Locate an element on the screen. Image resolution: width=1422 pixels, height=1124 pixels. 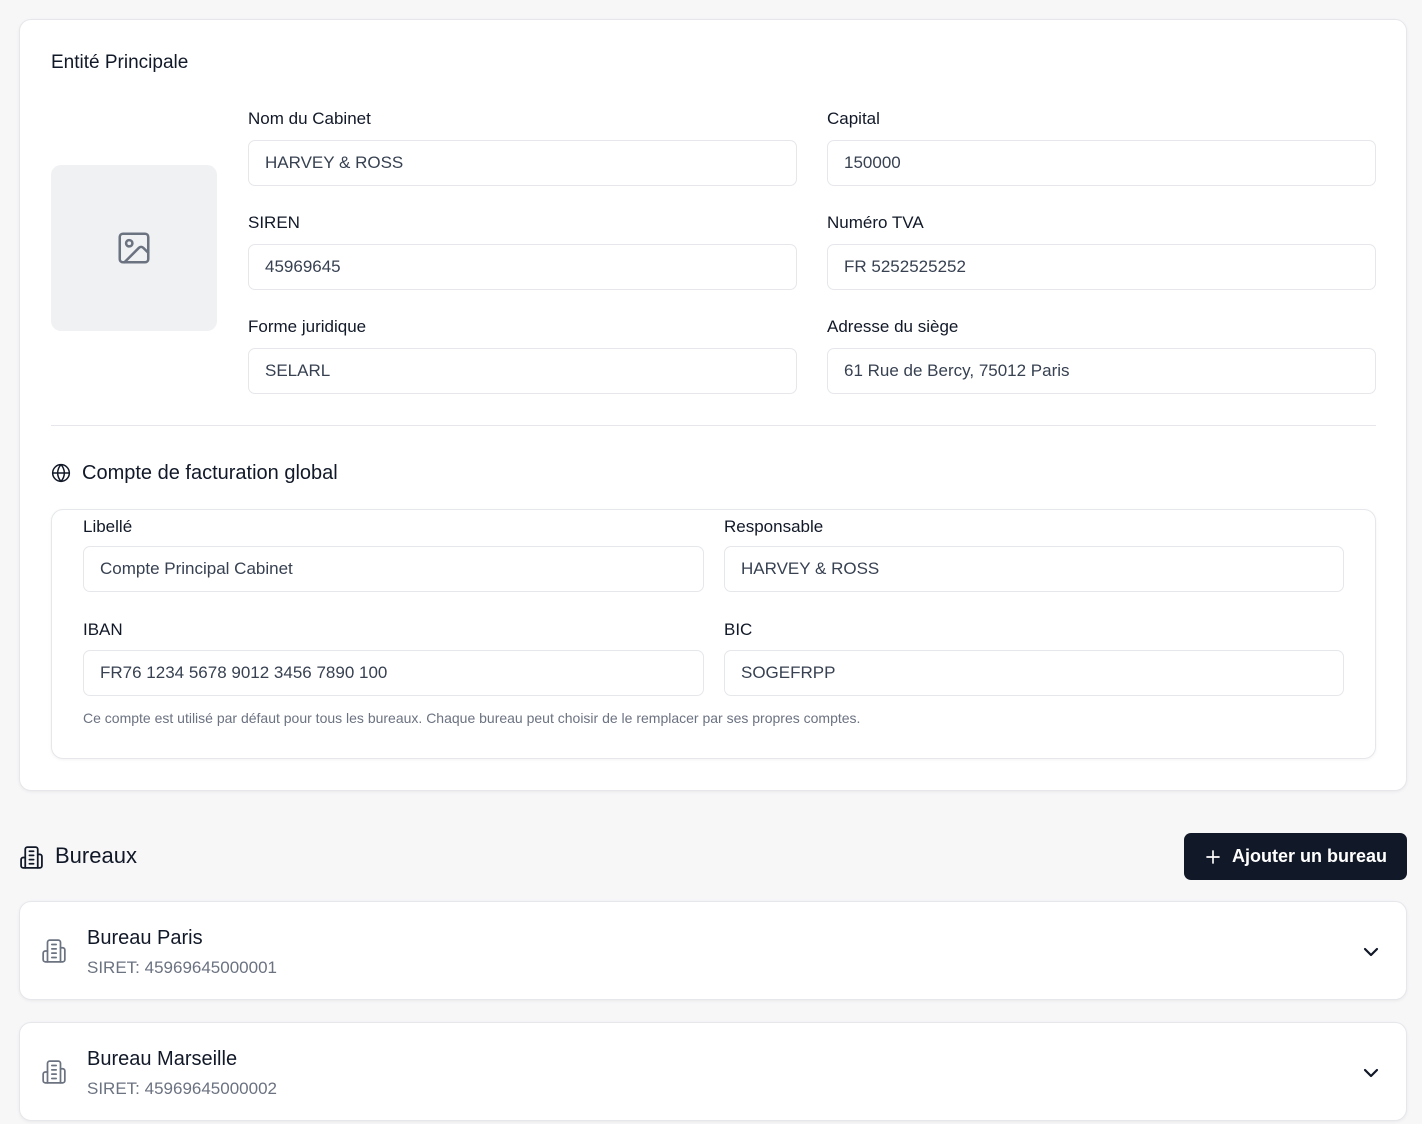
bic-input is located at coordinates (1034, 673).